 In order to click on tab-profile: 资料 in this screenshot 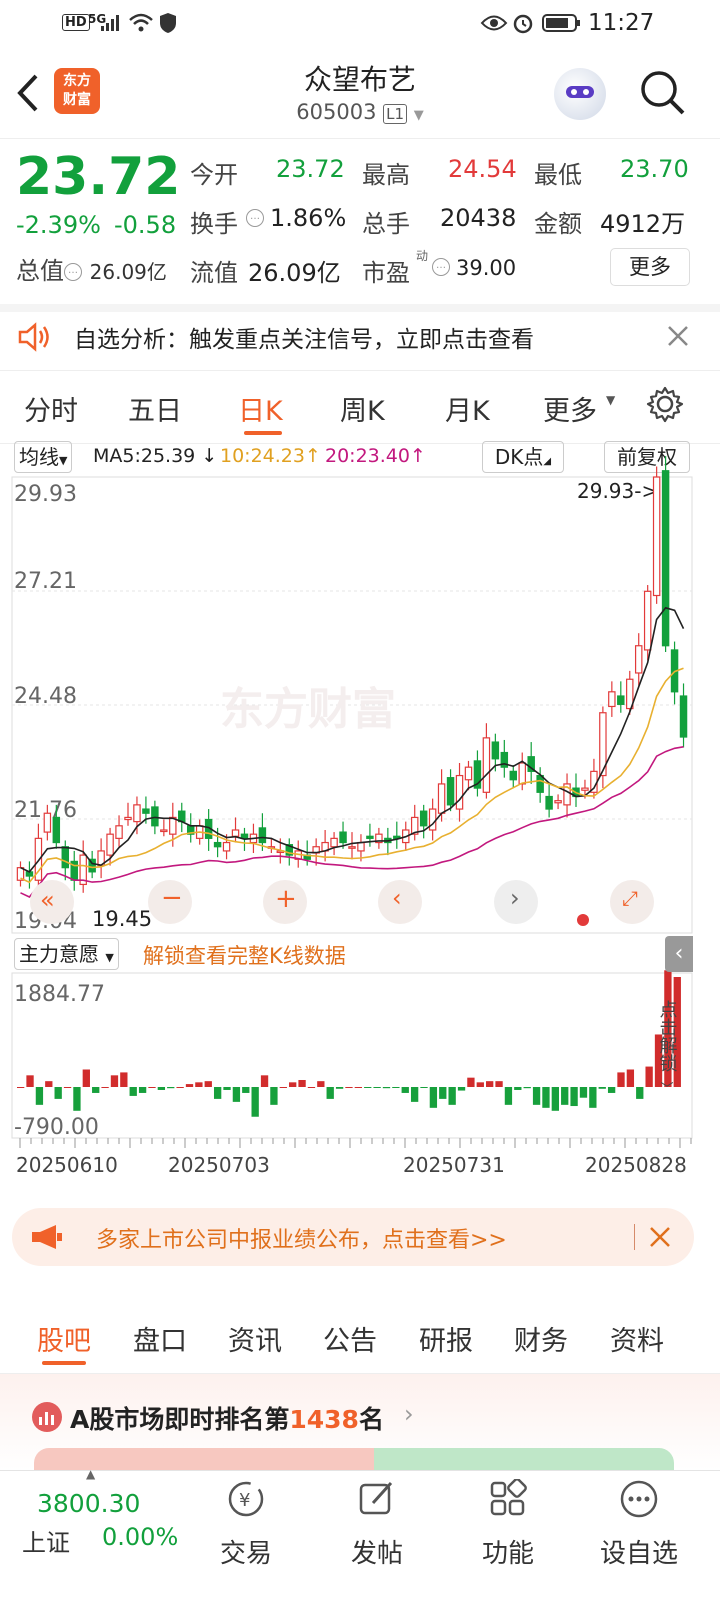, I will do `click(637, 1338)`.